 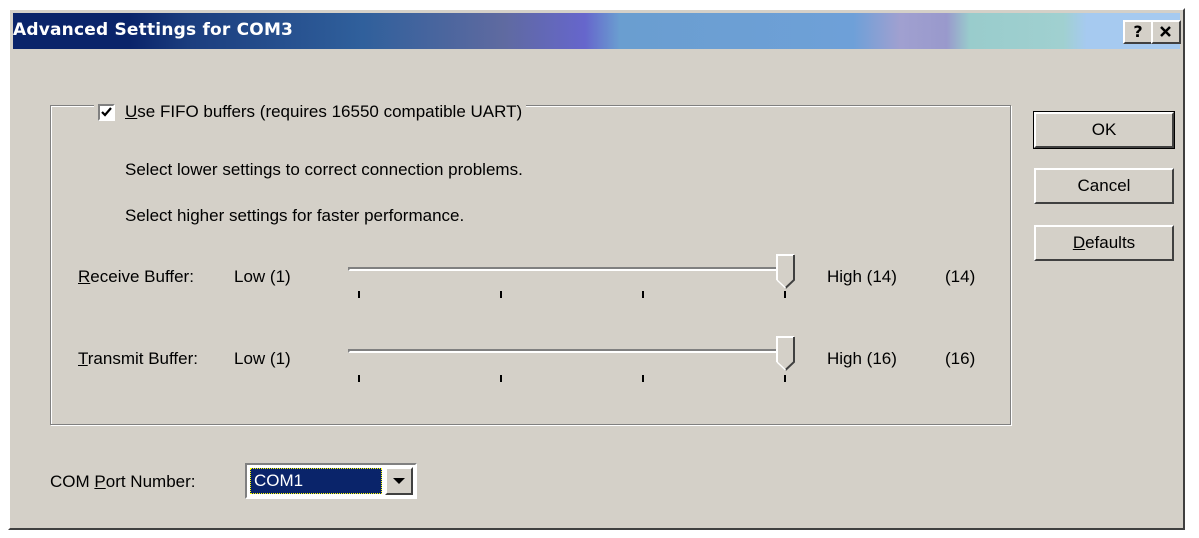 I want to click on window-title: Advanced Settings for COM3, so click(x=153, y=30).